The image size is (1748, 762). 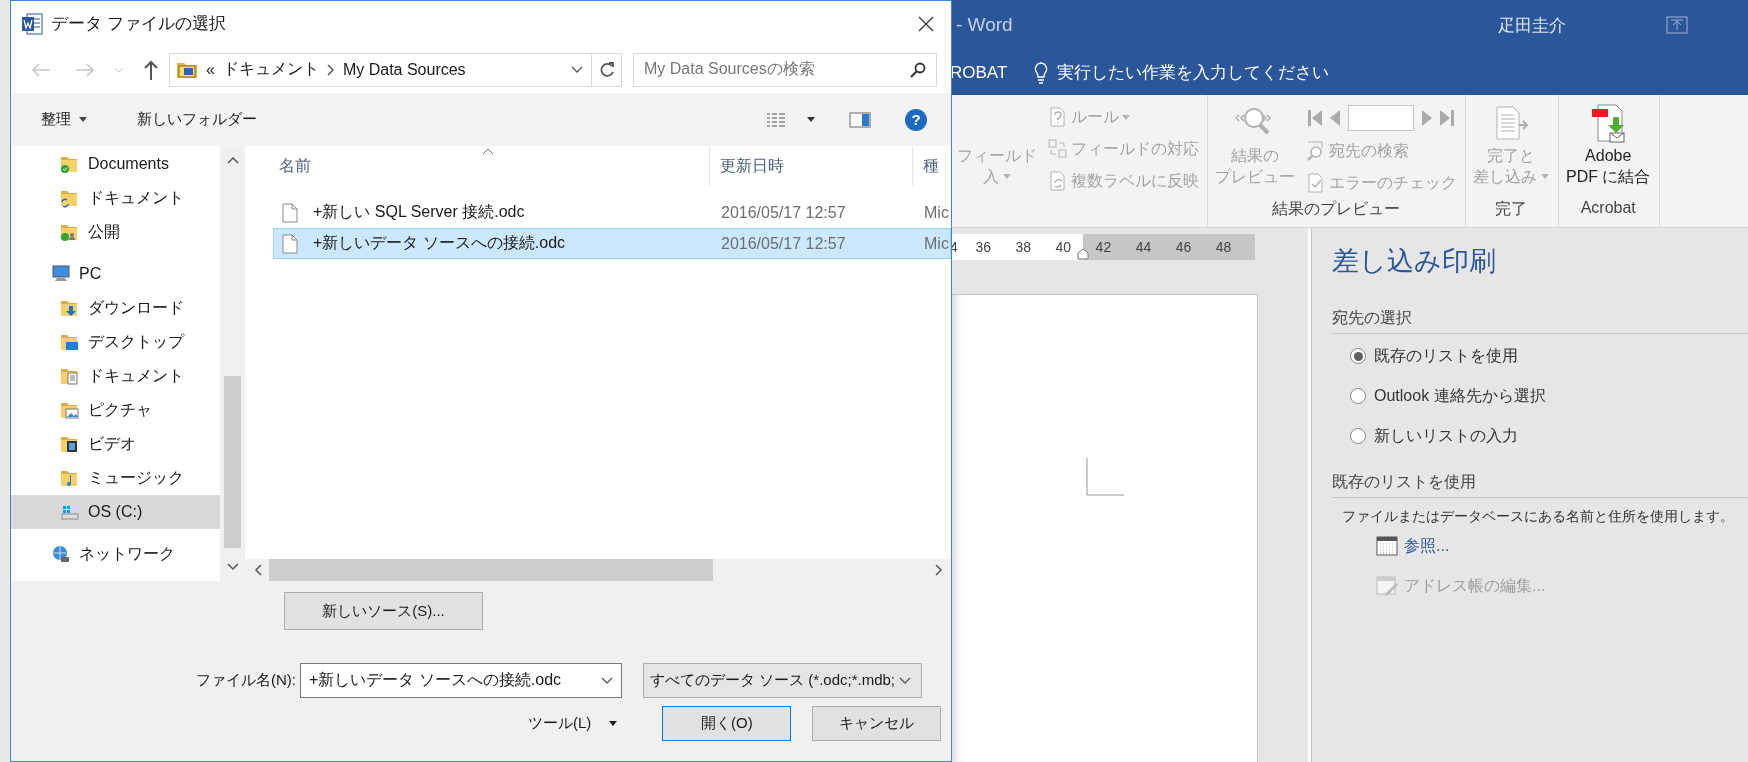 I want to click on breadcrumb-item: ドキュメント, so click(x=270, y=69).